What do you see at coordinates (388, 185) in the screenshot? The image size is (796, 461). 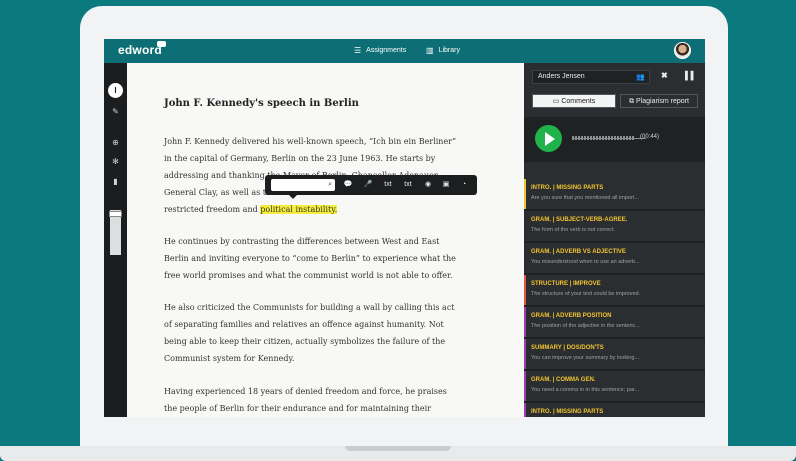 I see `text-size-icon: txt` at bounding box center [388, 185].